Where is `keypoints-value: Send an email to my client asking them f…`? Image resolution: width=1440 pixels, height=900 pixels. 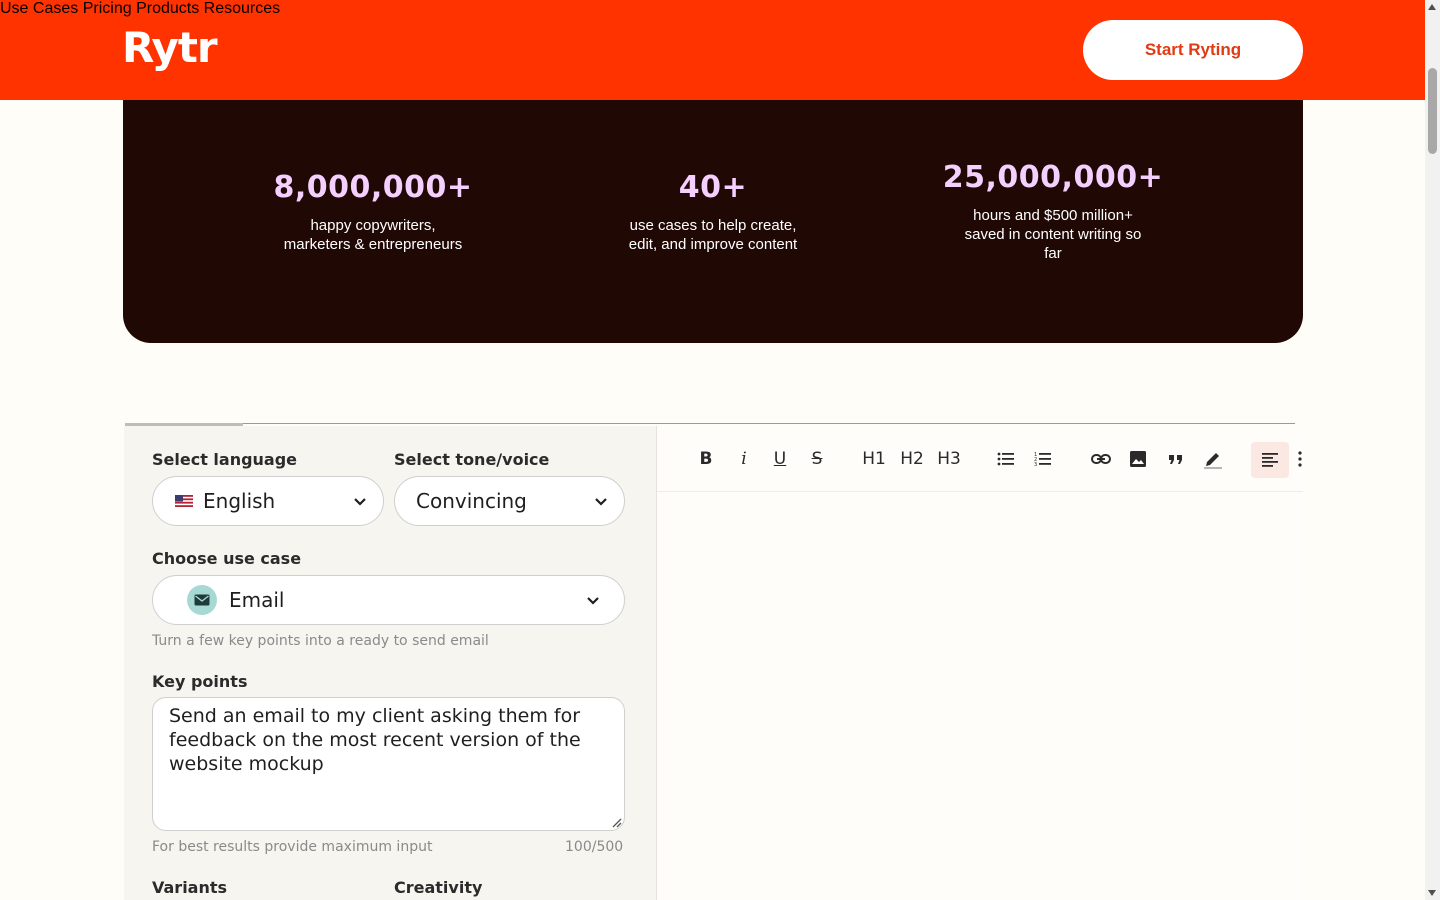 keypoints-value: Send an email to my client asking them f… is located at coordinates (375, 740).